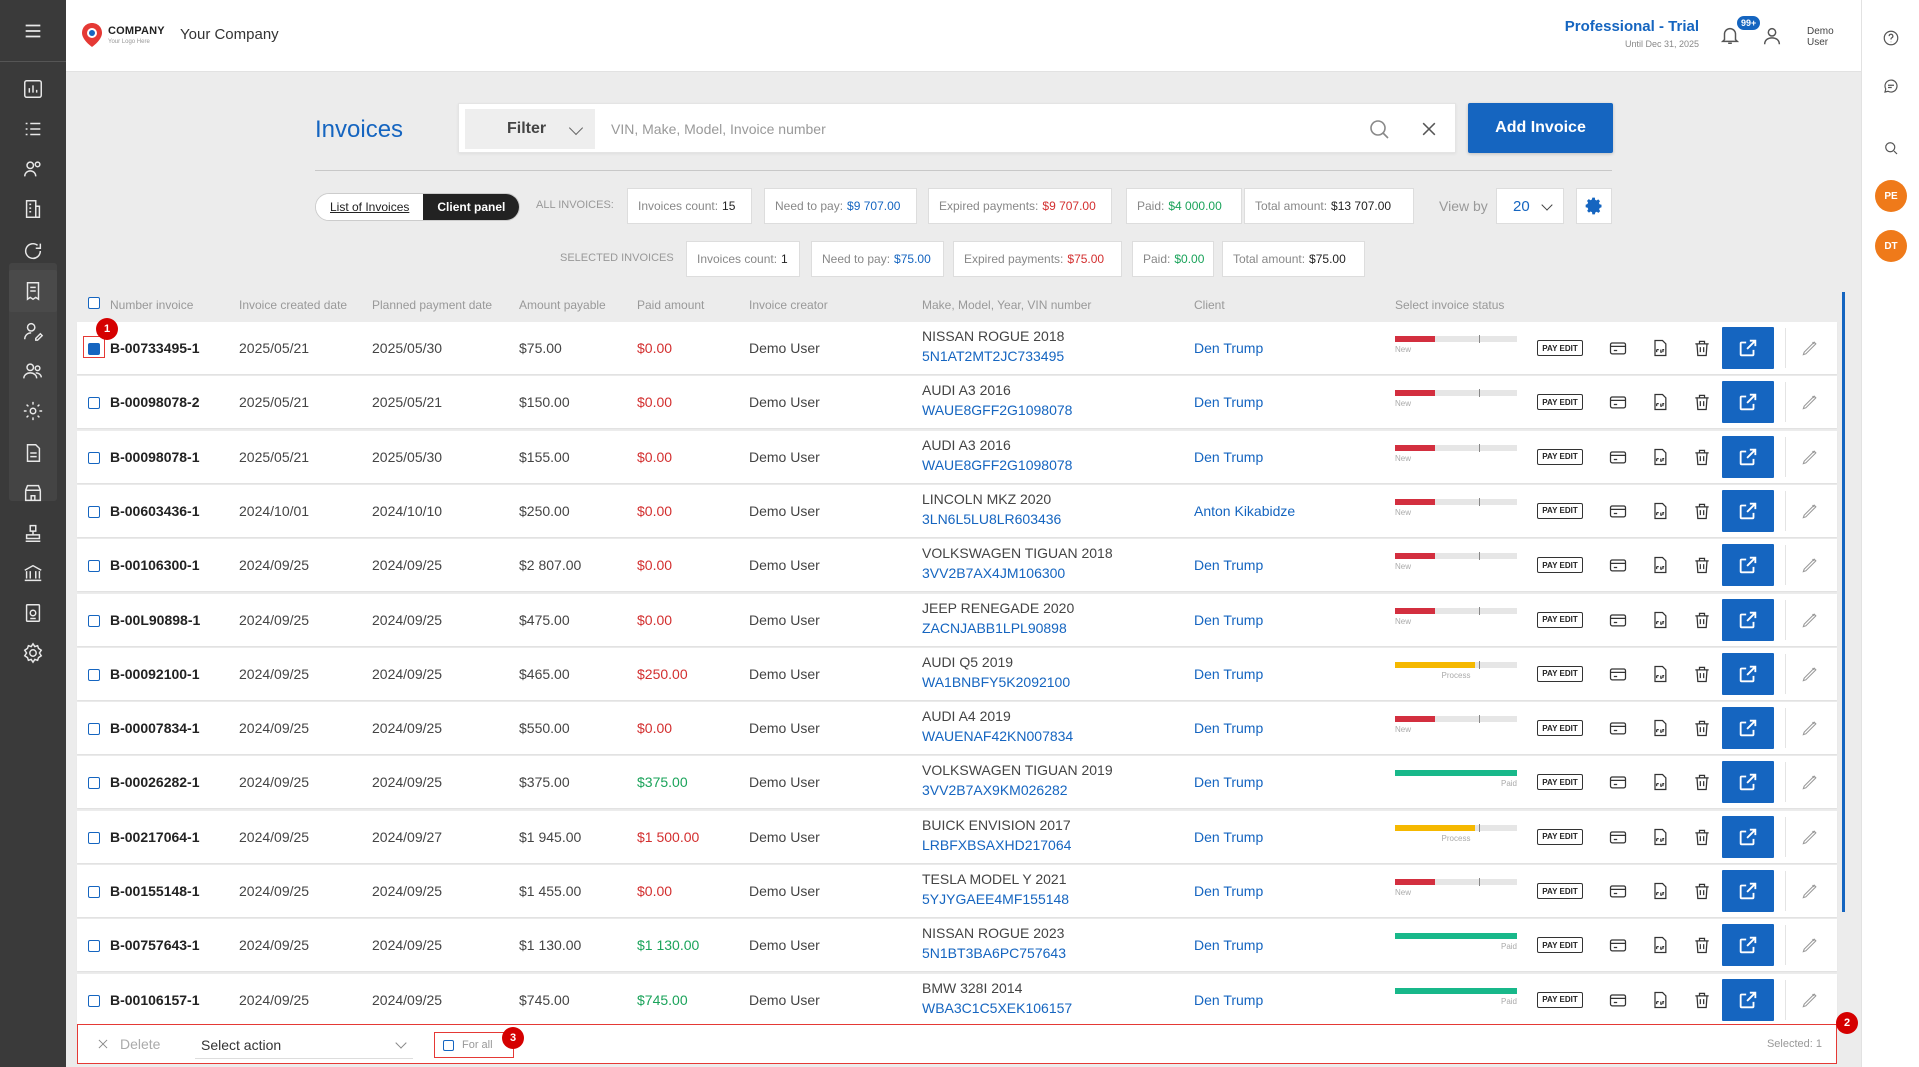 The height and width of the screenshot is (1067, 1919). What do you see at coordinates (1006, 305) in the screenshot?
I see `col-vehicle: Make, Model, Year, VIN number` at bounding box center [1006, 305].